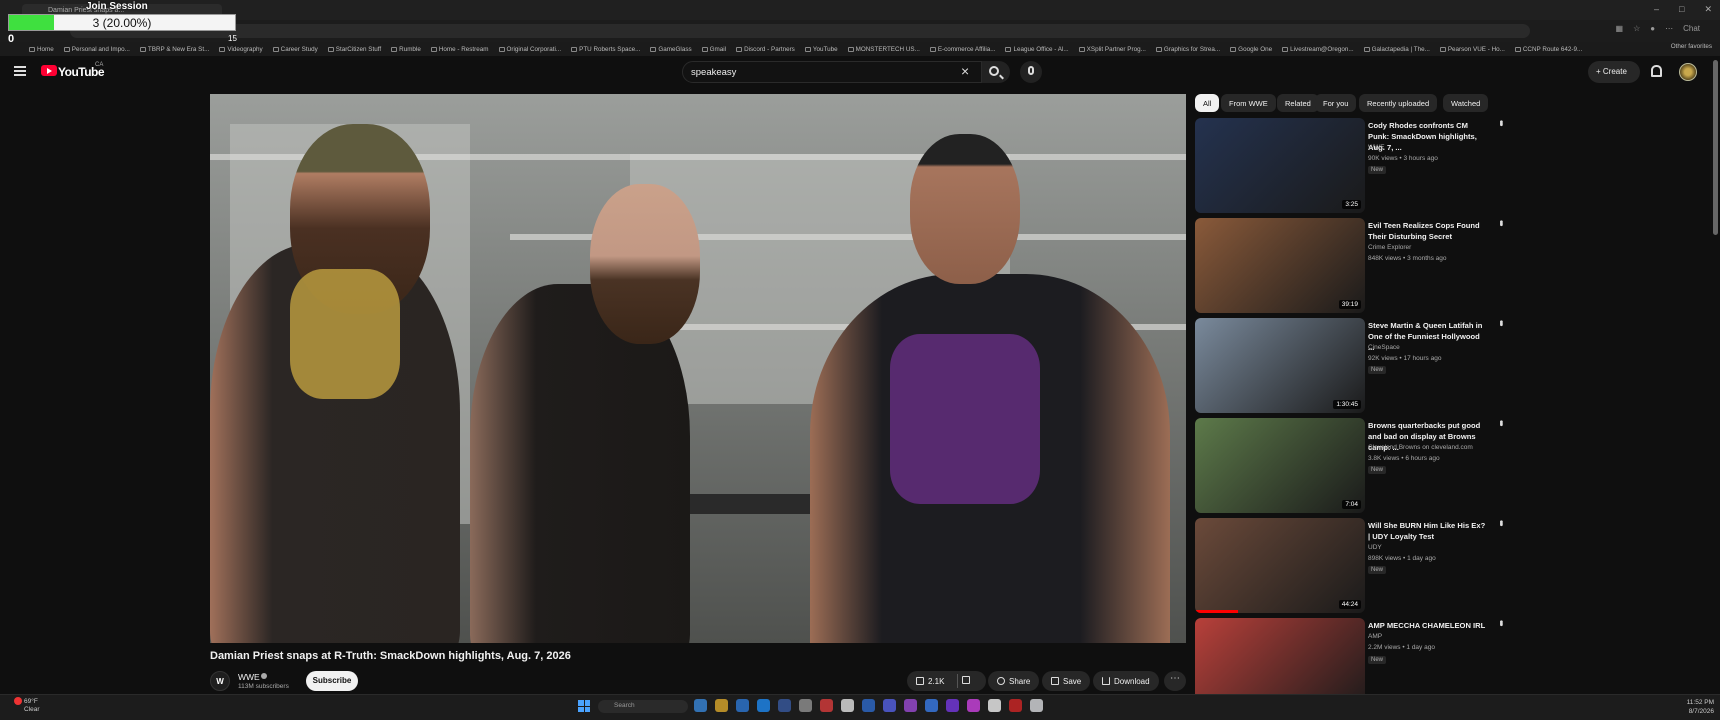 Image resolution: width=1720 pixels, height=720 pixels. I want to click on account-avatar, so click(1688, 72).